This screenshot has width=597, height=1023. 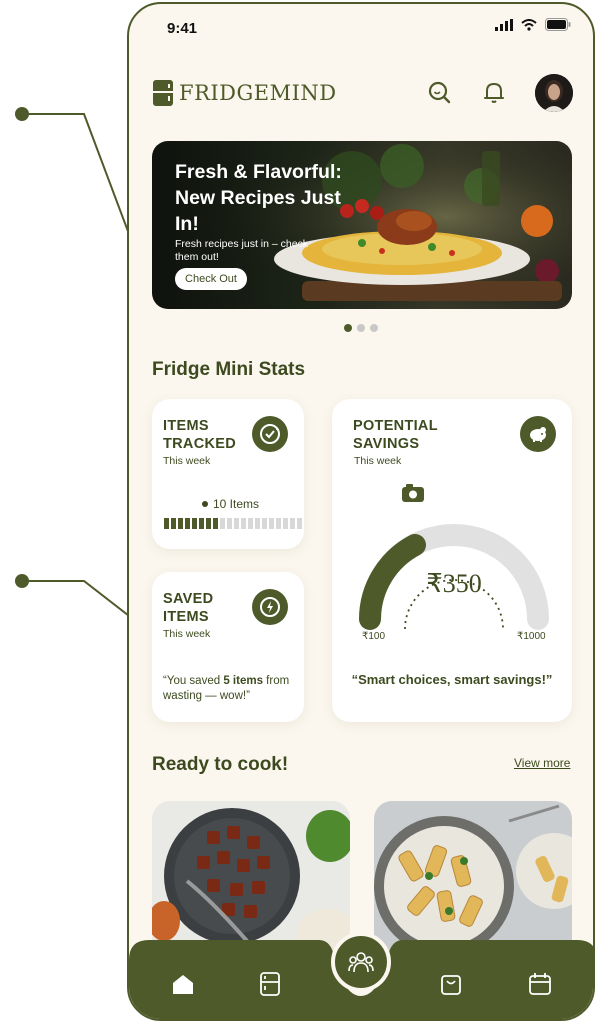 What do you see at coordinates (413, 493) in the screenshot?
I see `camera-icon` at bounding box center [413, 493].